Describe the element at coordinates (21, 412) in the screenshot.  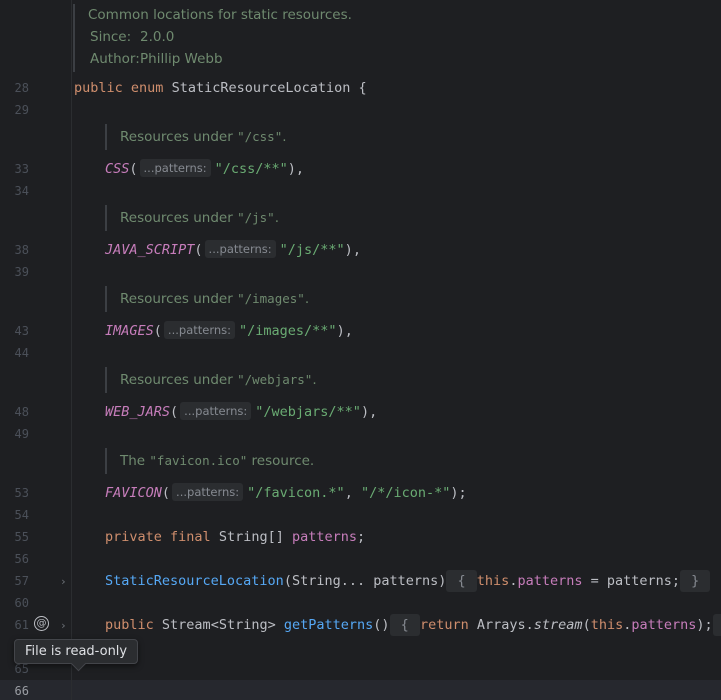
I see `line-number: 48` at that location.